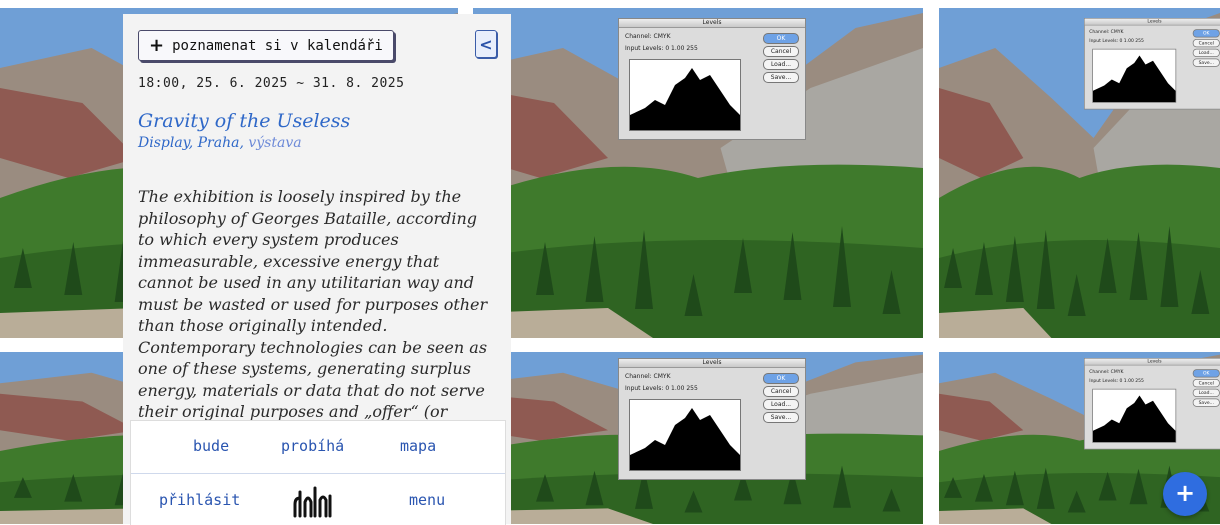 The image size is (1220, 525). What do you see at coordinates (199, 500) in the screenshot?
I see `nav-login-link: přihlásit` at bounding box center [199, 500].